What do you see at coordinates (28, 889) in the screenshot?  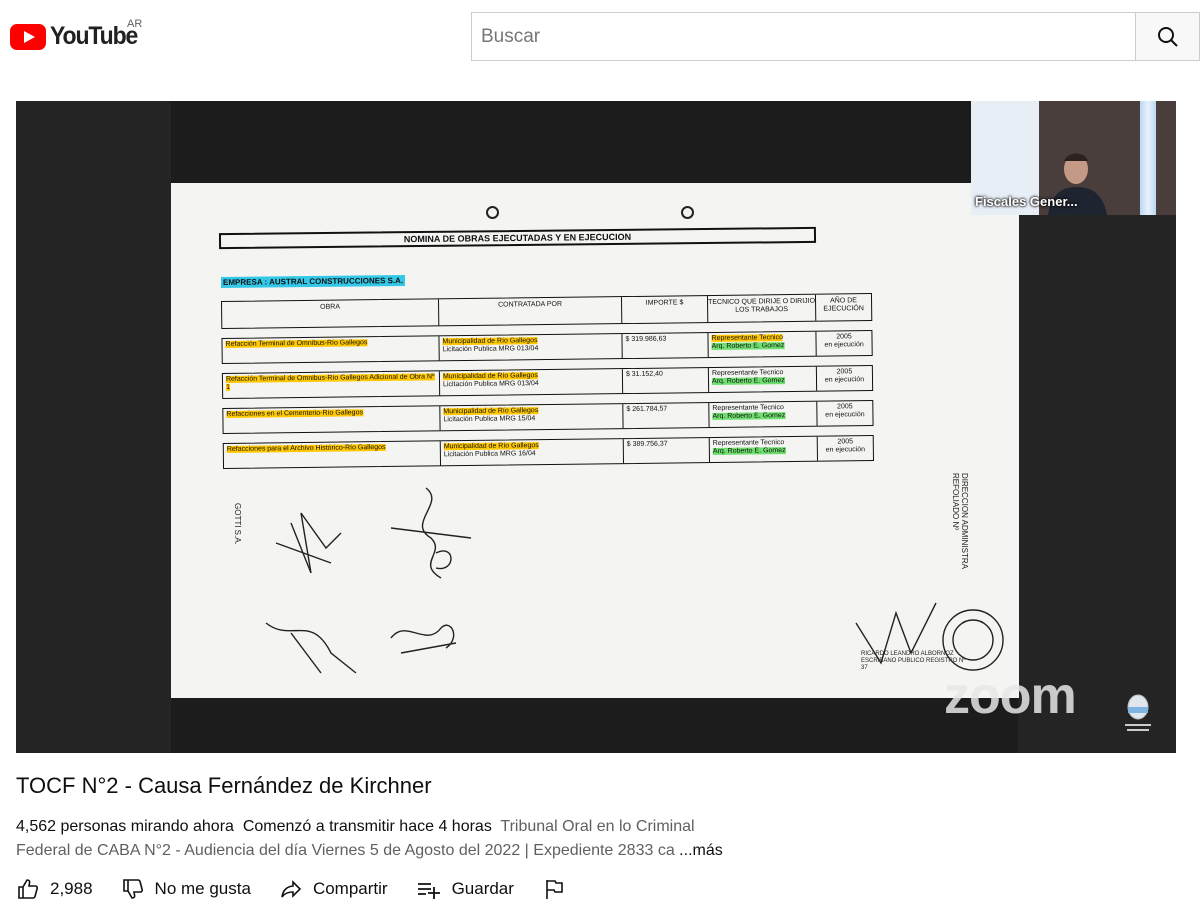 I see `thumbs-up-icon` at bounding box center [28, 889].